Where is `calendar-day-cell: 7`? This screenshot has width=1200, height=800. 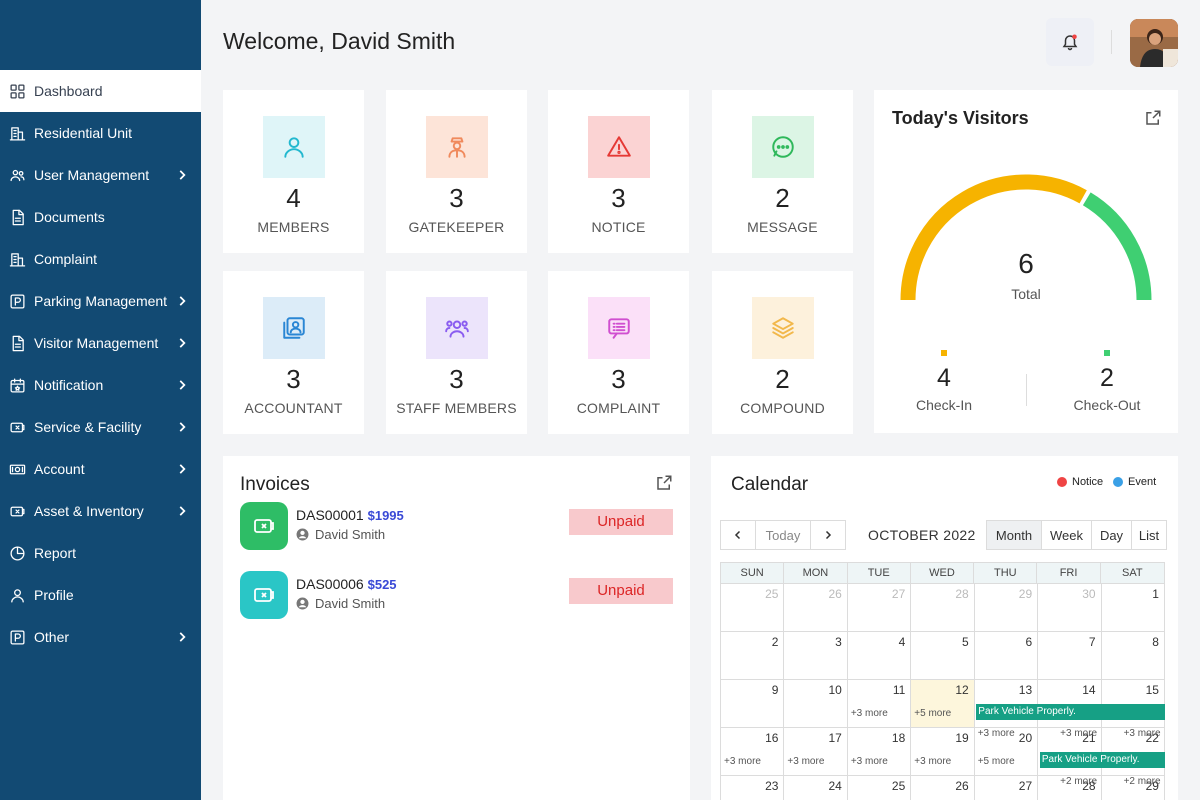
calendar-day-cell: 7 is located at coordinates (1070, 656).